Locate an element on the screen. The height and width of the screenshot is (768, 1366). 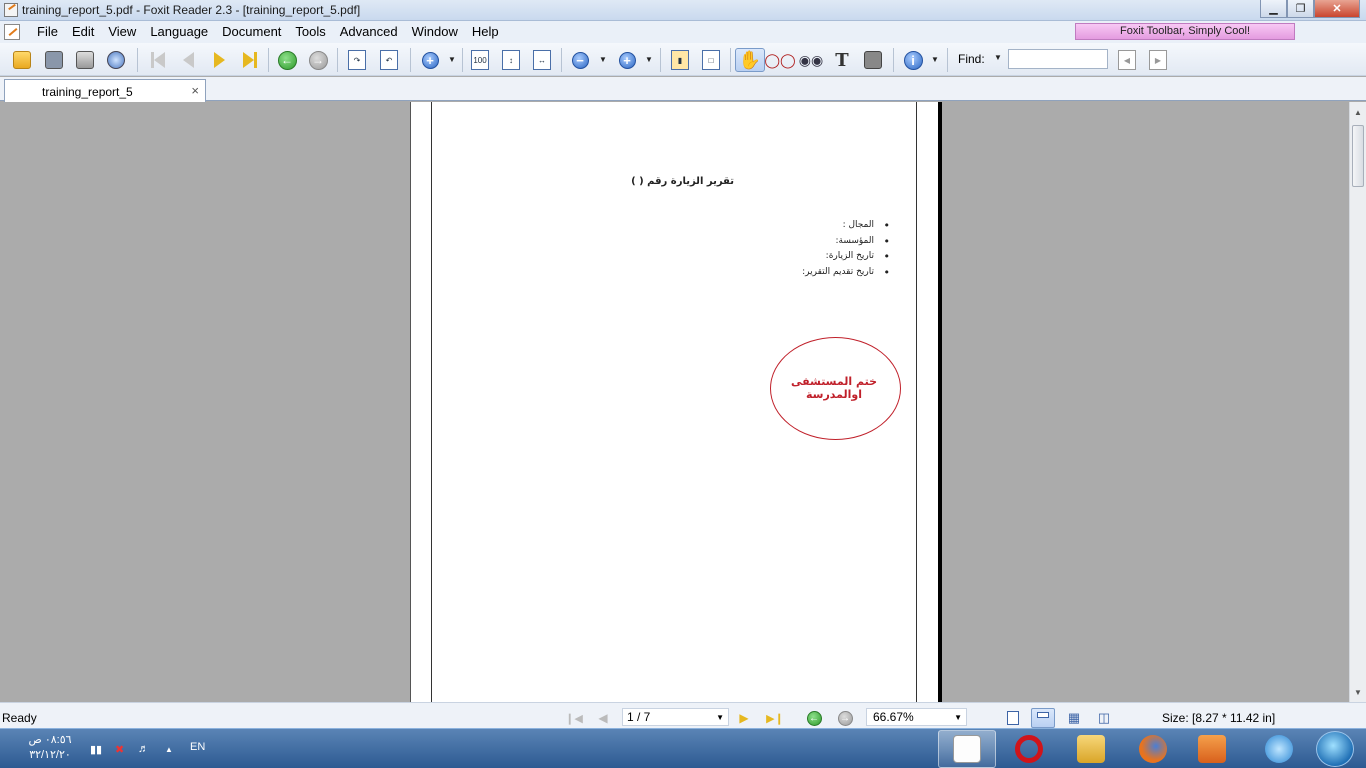
file-explorer-icon is located at coordinates (1091, 749).